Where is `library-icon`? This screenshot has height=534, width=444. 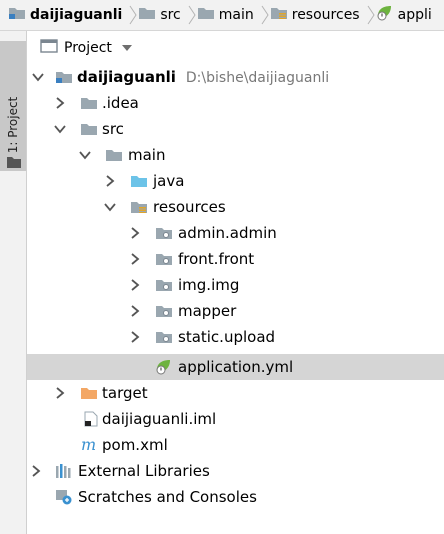 library-icon is located at coordinates (64, 471).